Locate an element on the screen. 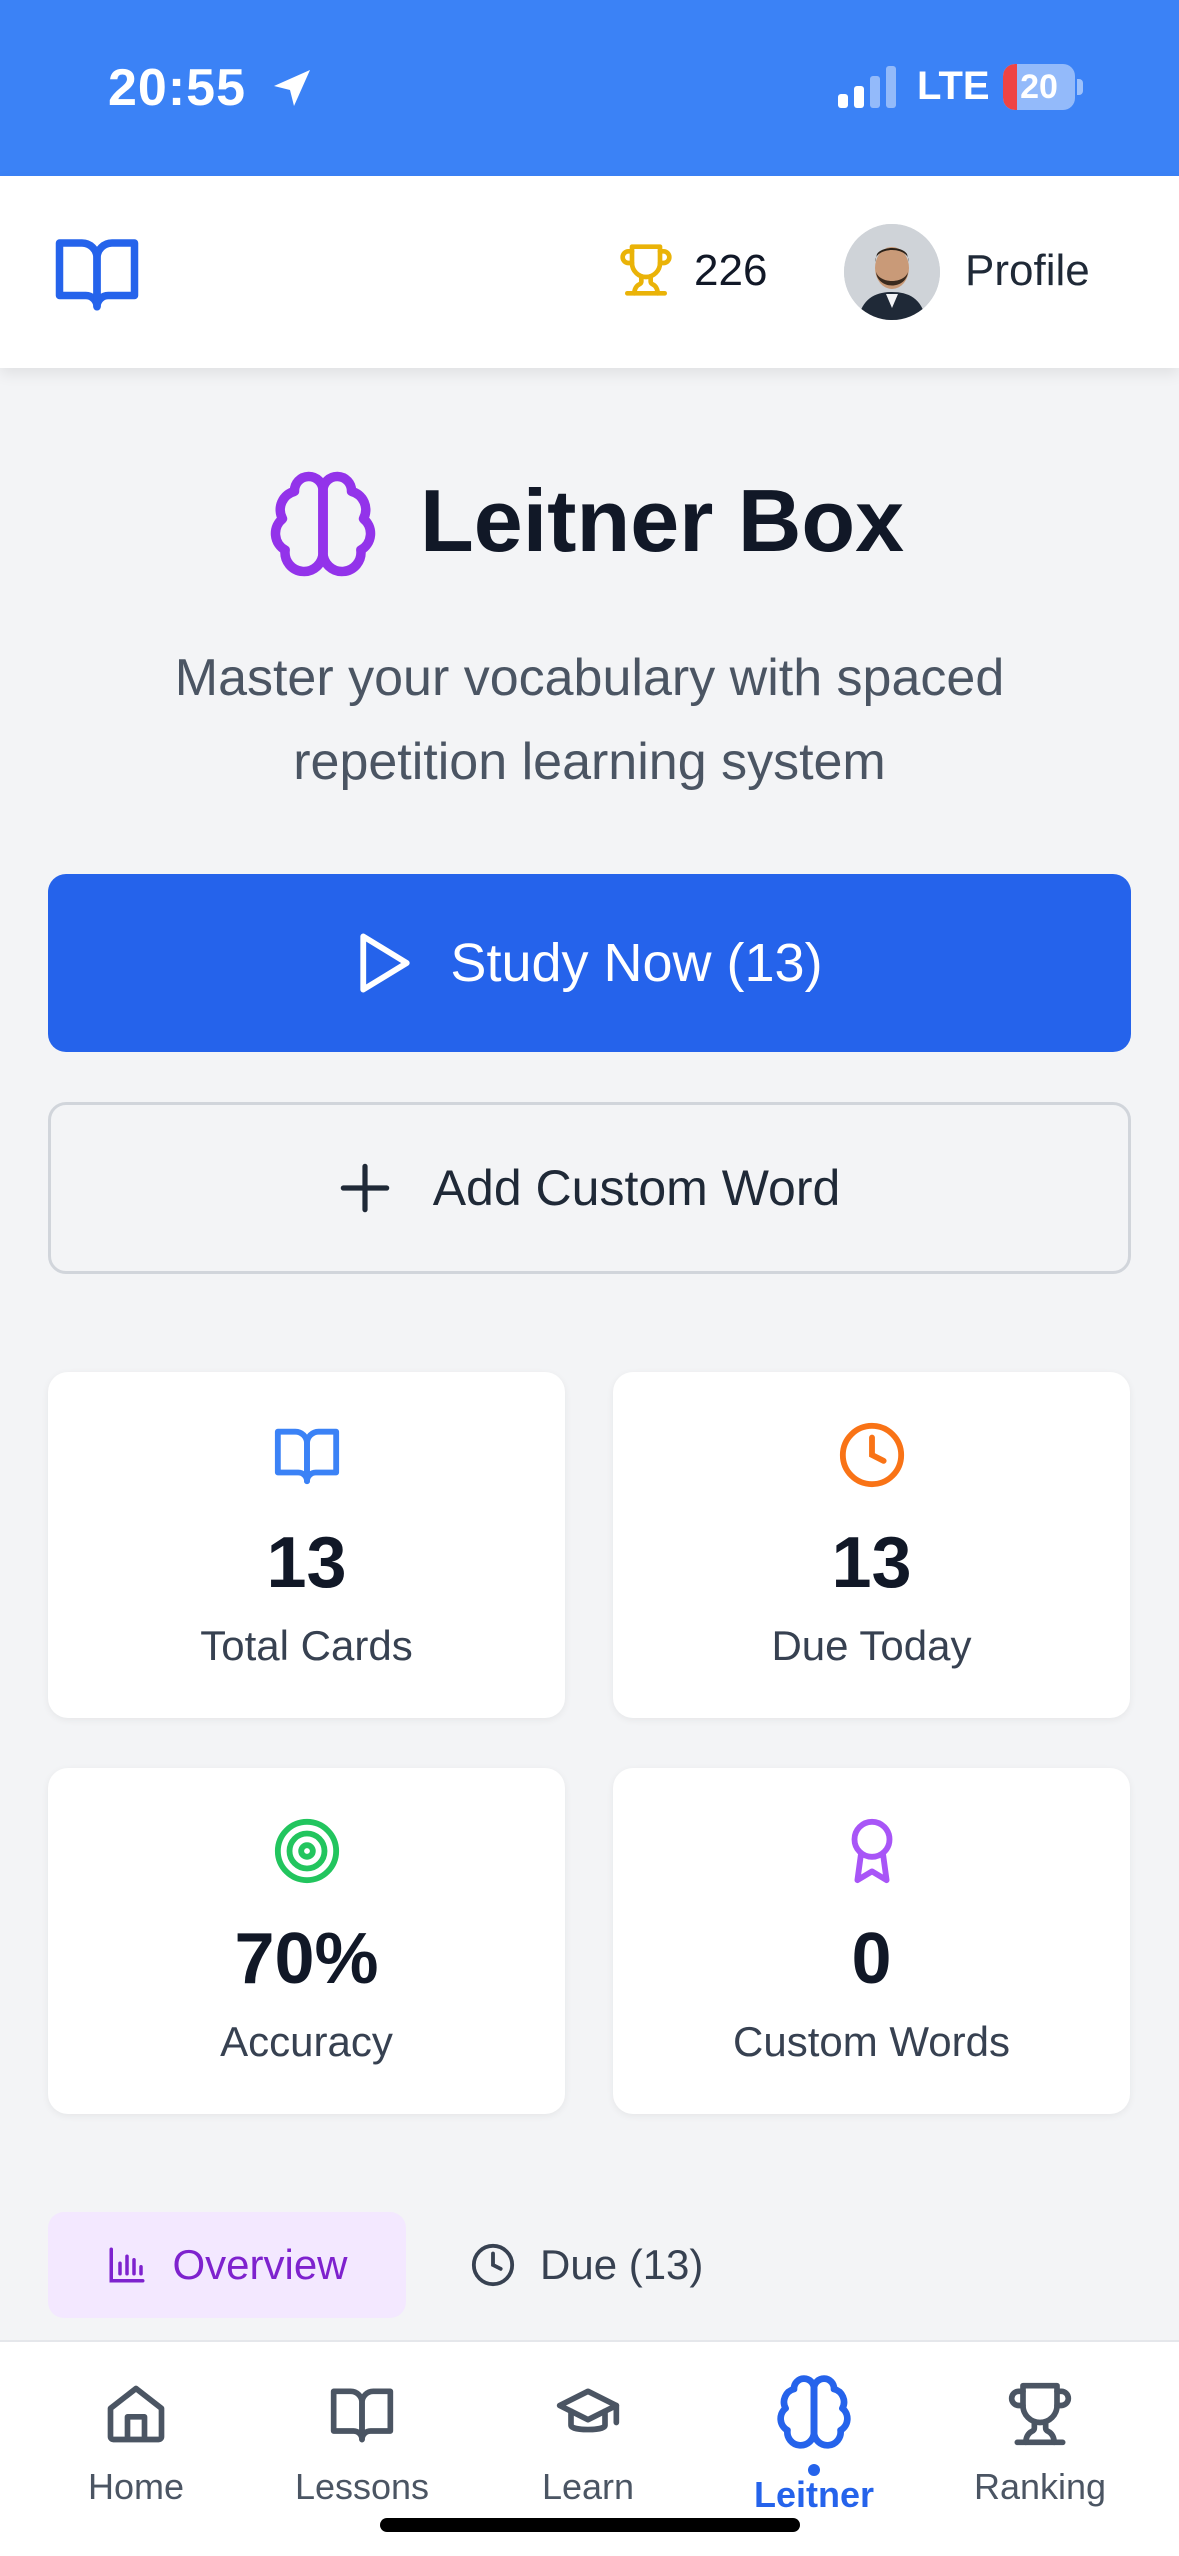  study-now-button: Study Now (13) is located at coordinates (589, 963).